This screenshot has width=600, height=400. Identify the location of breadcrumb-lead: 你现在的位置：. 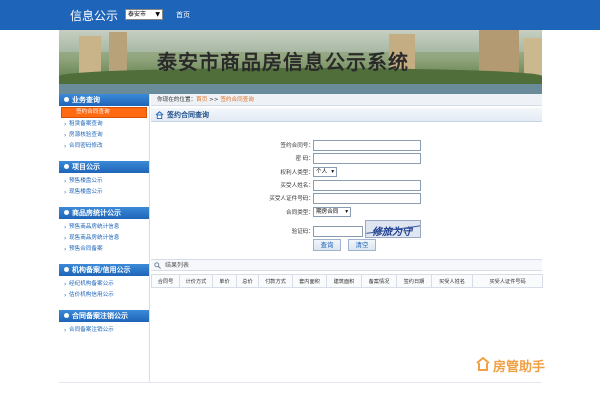
(177, 100).